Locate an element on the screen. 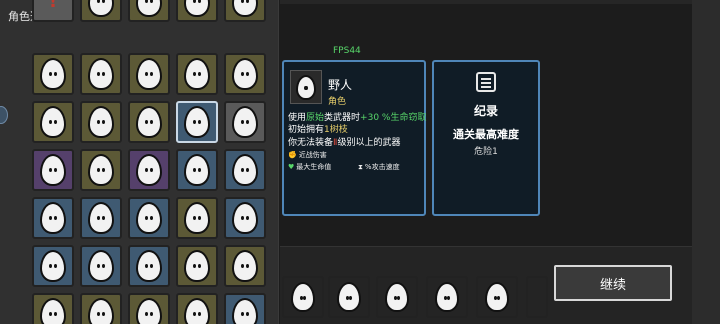 The width and height of the screenshot is (720, 324). stat-attack-speed: ⧗ %攻击速度 is located at coordinates (379, 167).